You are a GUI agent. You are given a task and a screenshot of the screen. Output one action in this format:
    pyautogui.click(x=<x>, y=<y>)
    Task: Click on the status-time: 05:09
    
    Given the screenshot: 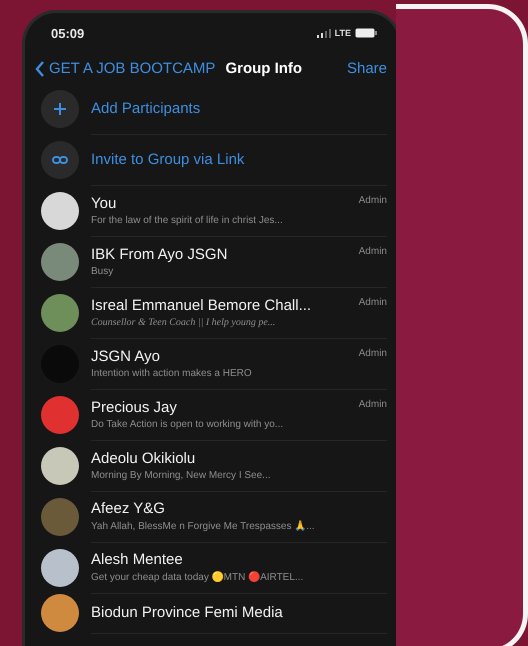 What is the action you would take?
    pyautogui.click(x=67, y=33)
    